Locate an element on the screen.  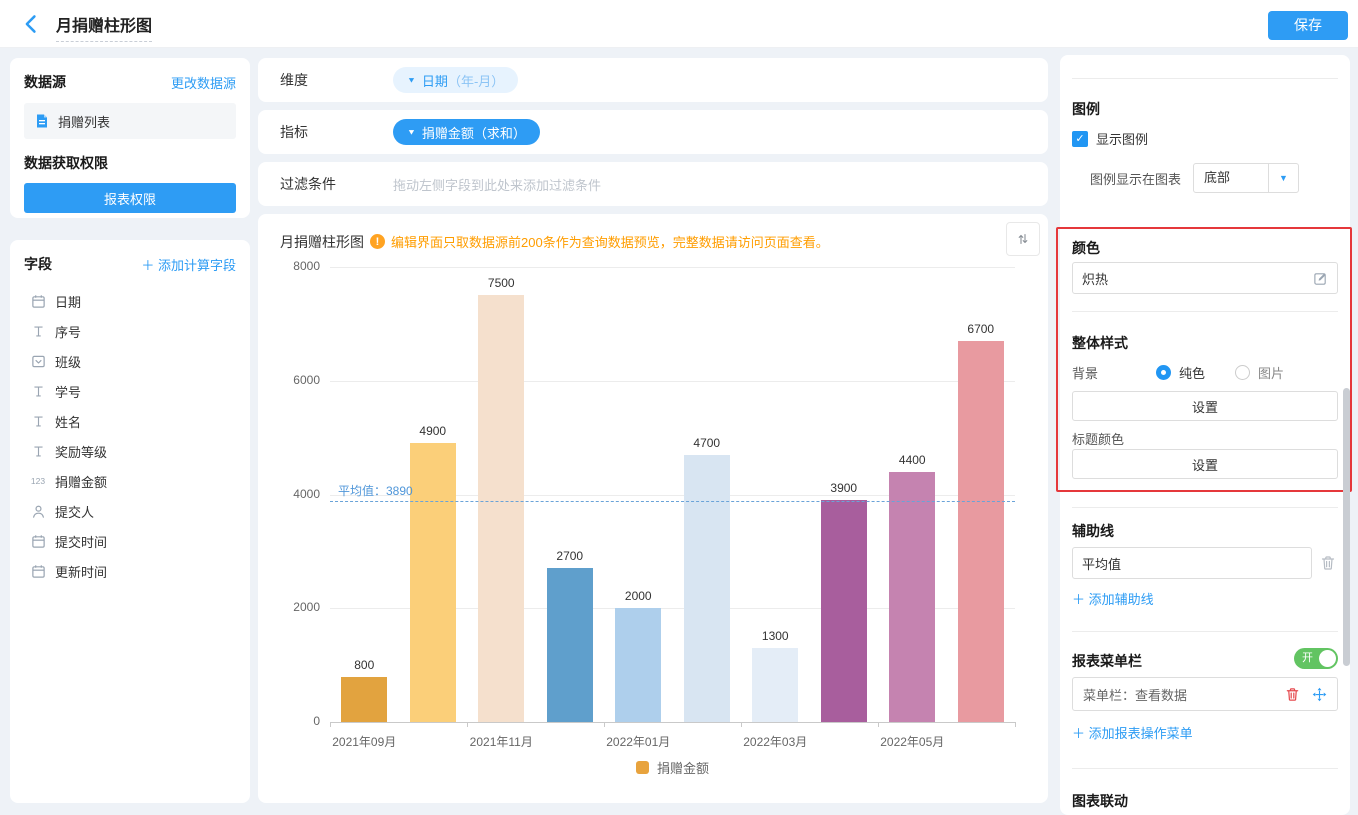
bar-value-label: 800 is located at coordinates (364, 664).